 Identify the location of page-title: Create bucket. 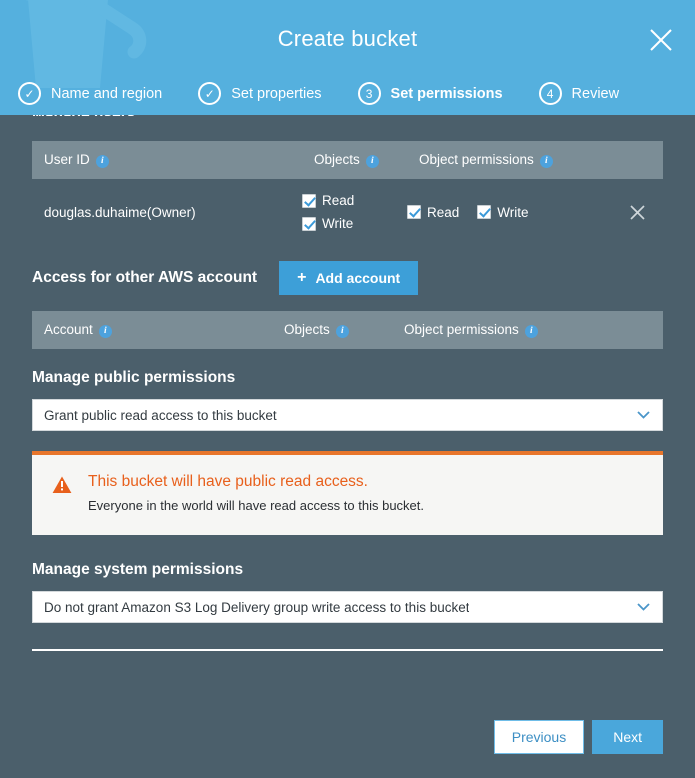
(347, 38).